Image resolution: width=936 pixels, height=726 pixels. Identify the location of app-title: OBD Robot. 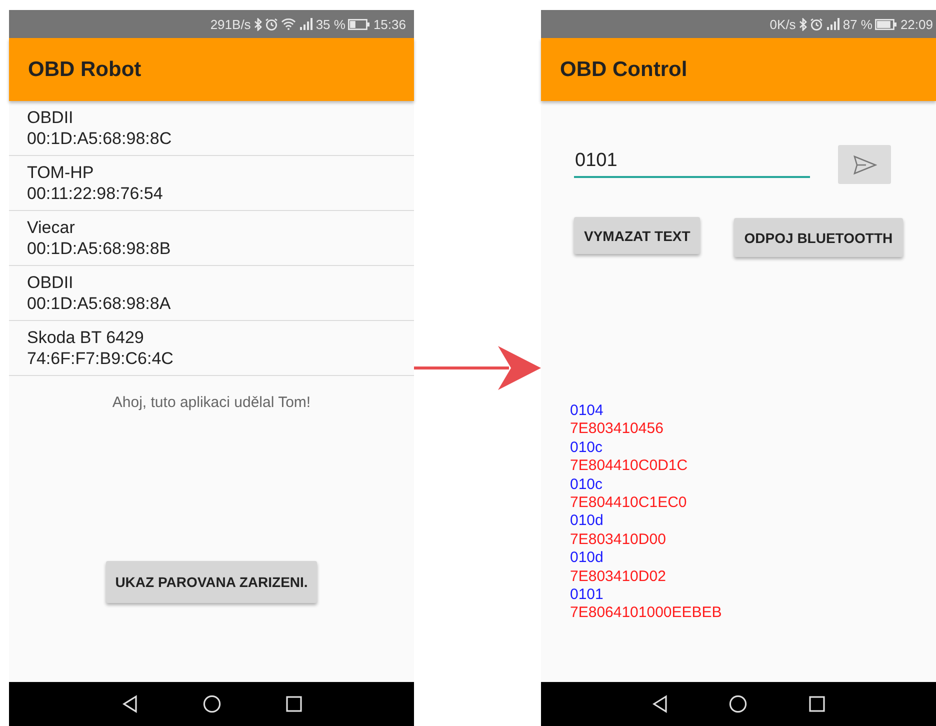
(85, 70).